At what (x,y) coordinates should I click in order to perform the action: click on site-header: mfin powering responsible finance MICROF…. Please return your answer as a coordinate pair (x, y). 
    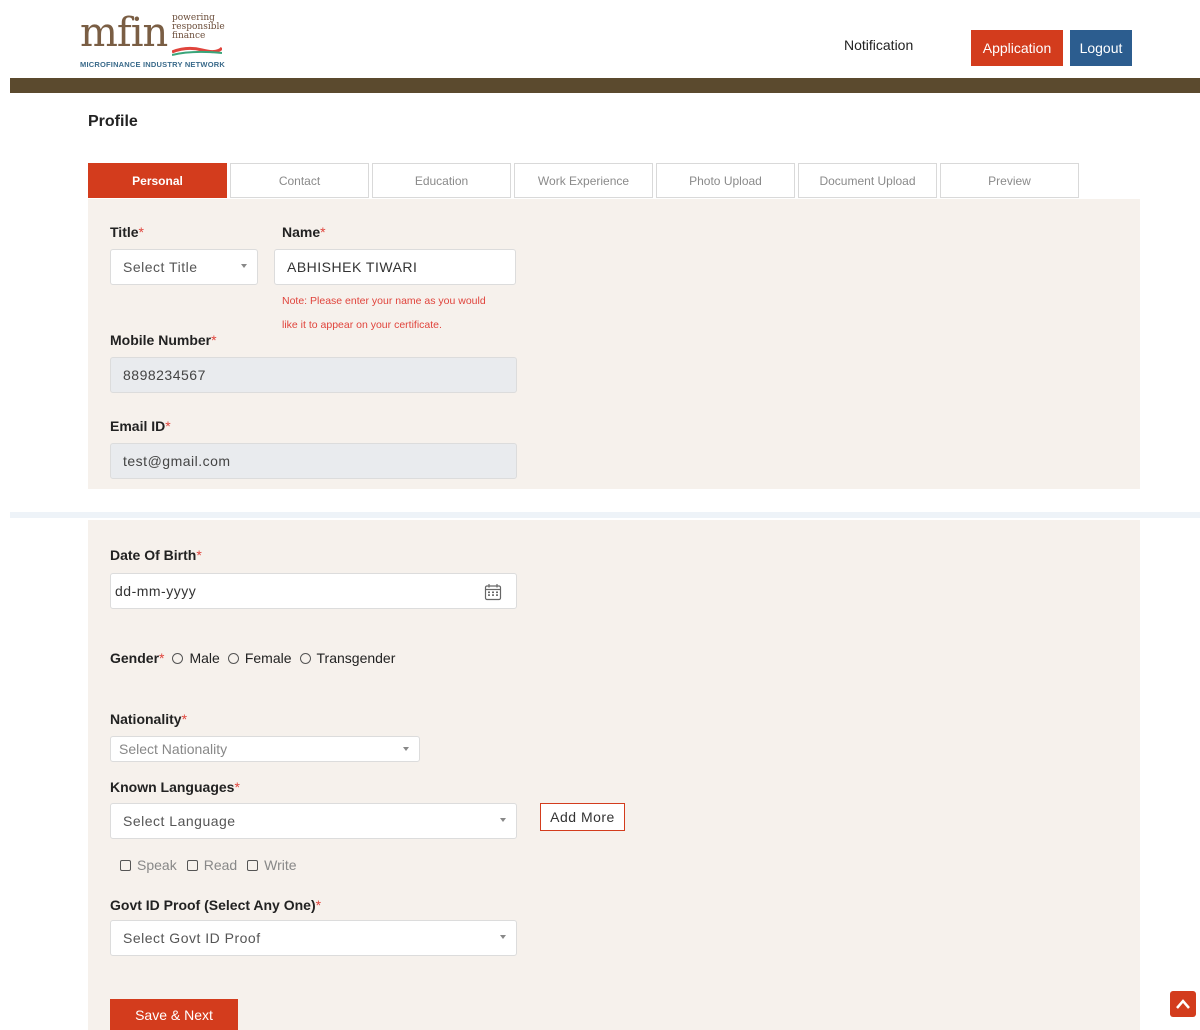
    Looking at the image, I should click on (600, 39).